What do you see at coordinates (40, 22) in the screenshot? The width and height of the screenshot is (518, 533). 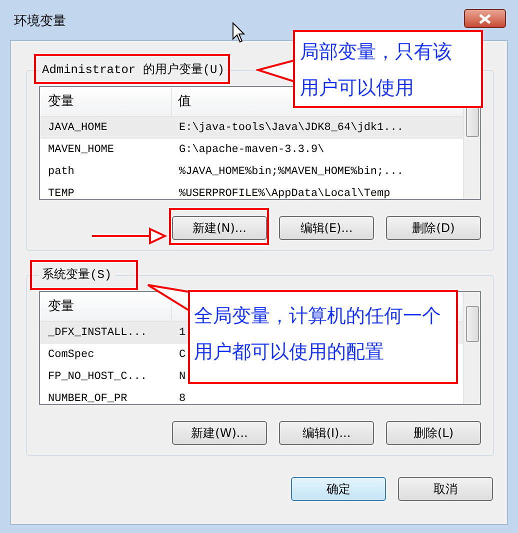 I see `window-title: 环境变量` at bounding box center [40, 22].